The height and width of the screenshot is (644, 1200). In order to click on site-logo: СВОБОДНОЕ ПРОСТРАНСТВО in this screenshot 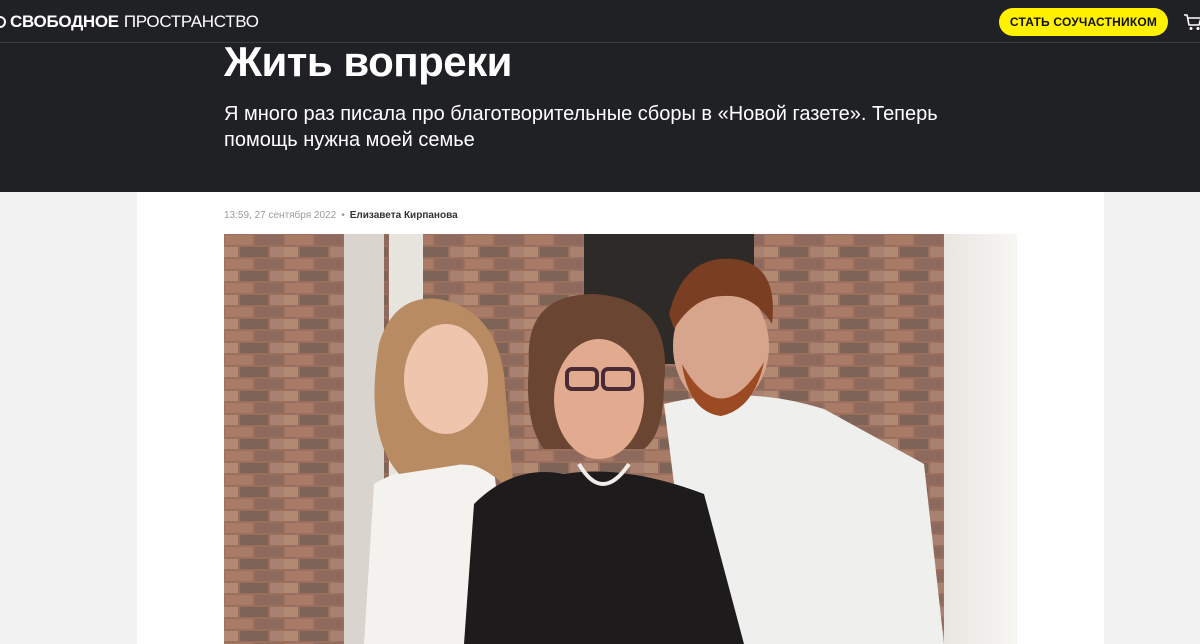, I will do `click(129, 22)`.